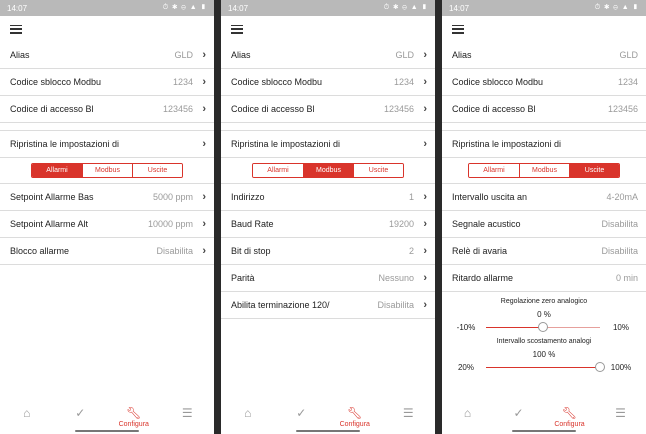 The image size is (646, 434). I want to click on setting-label: Abilita terminazione 120/, so click(280, 305).